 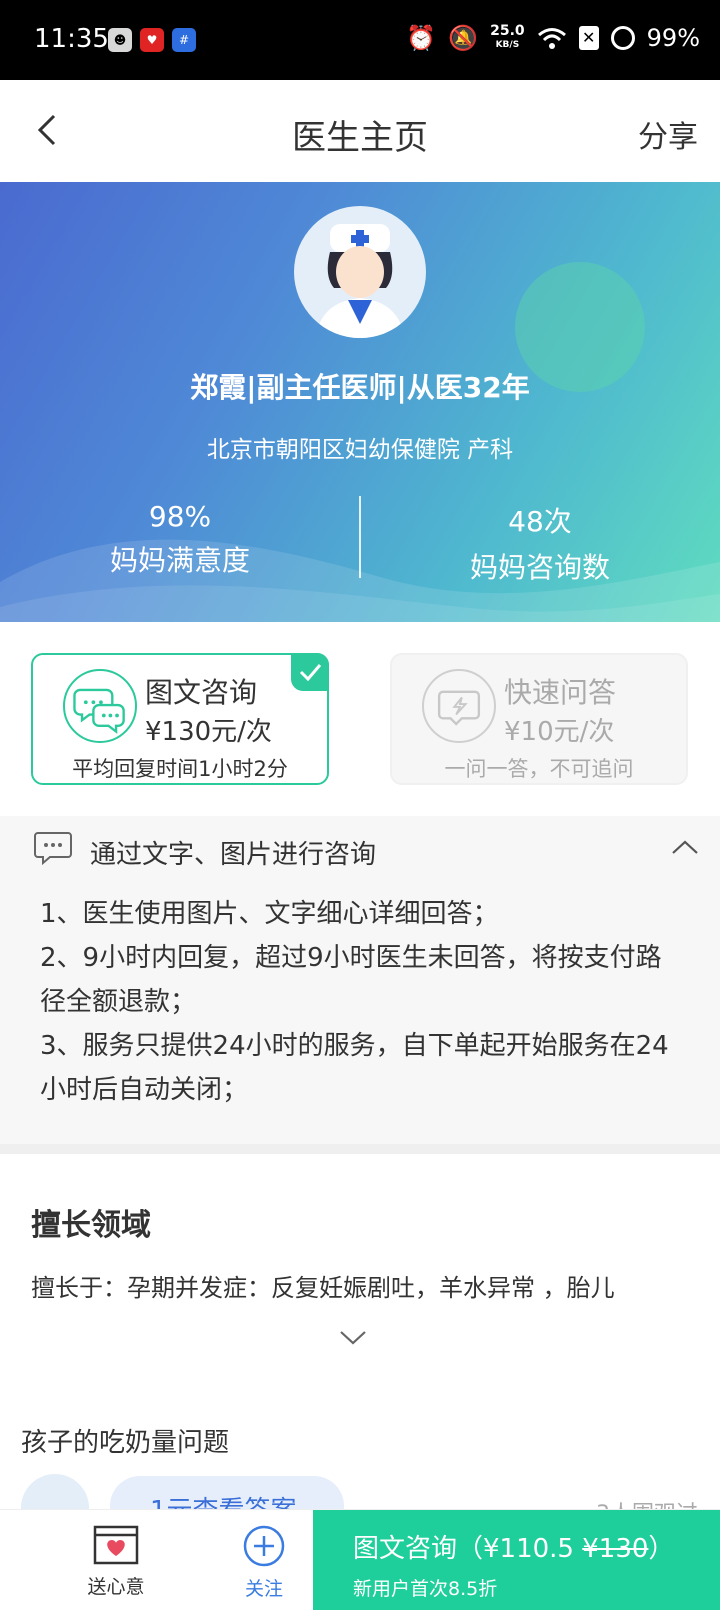 I want to click on wifi-icon, so click(x=551, y=38).